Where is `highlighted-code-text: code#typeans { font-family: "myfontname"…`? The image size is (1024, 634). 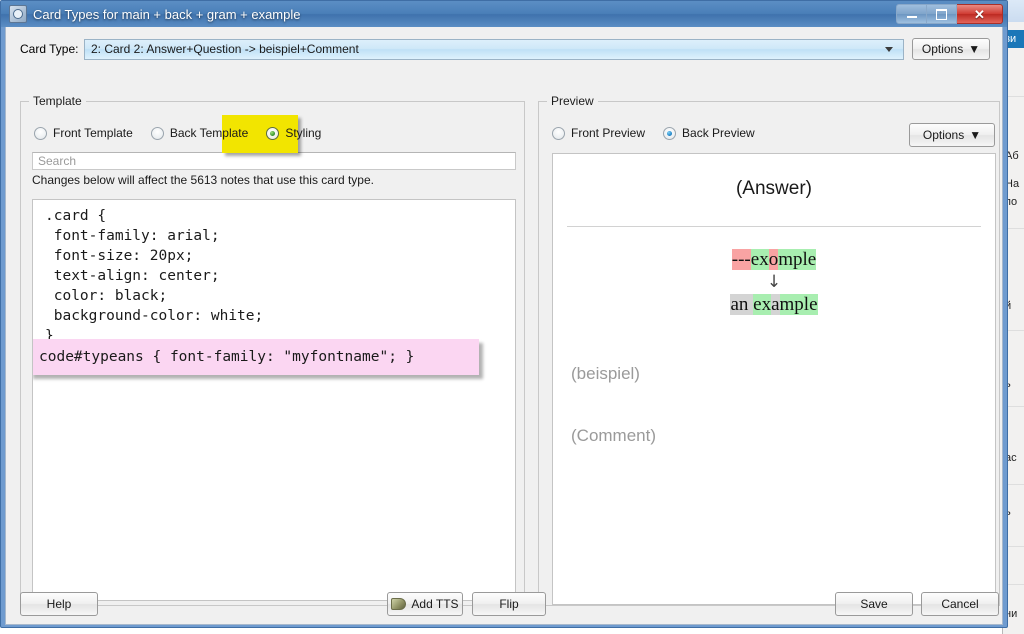
highlighted-code-text: code#typeans { font-family: "myfontname"… is located at coordinates (227, 357).